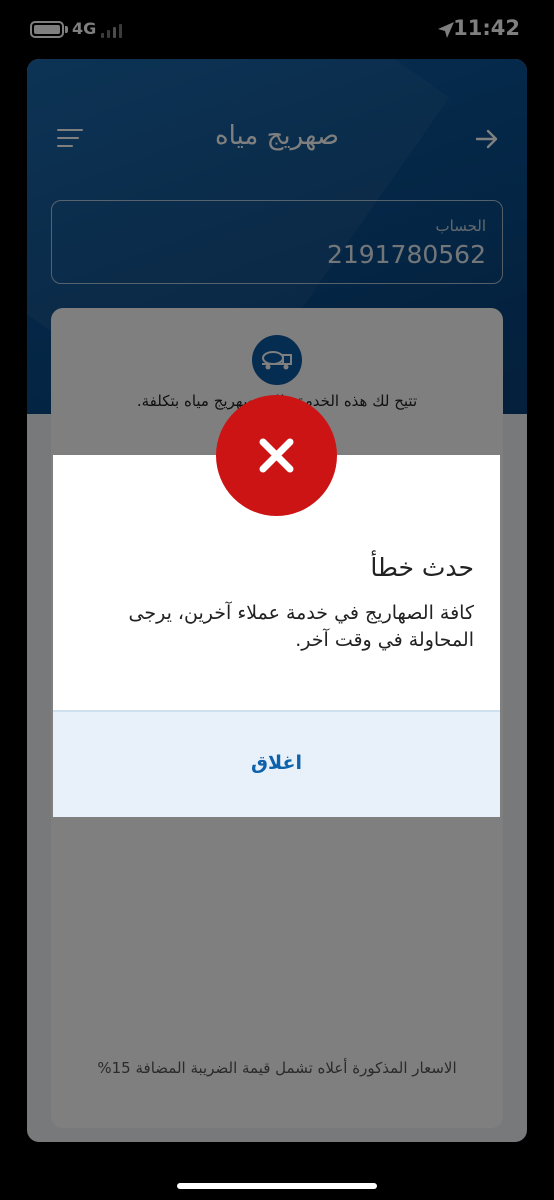 This screenshot has height=1200, width=554. Describe the element at coordinates (422, 567) in the screenshot. I see `dialog-title: حدث خطأ` at that location.